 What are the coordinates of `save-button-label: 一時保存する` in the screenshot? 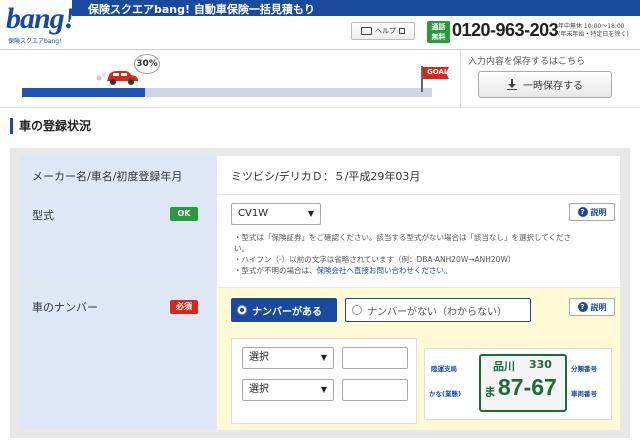 It's located at (553, 86).